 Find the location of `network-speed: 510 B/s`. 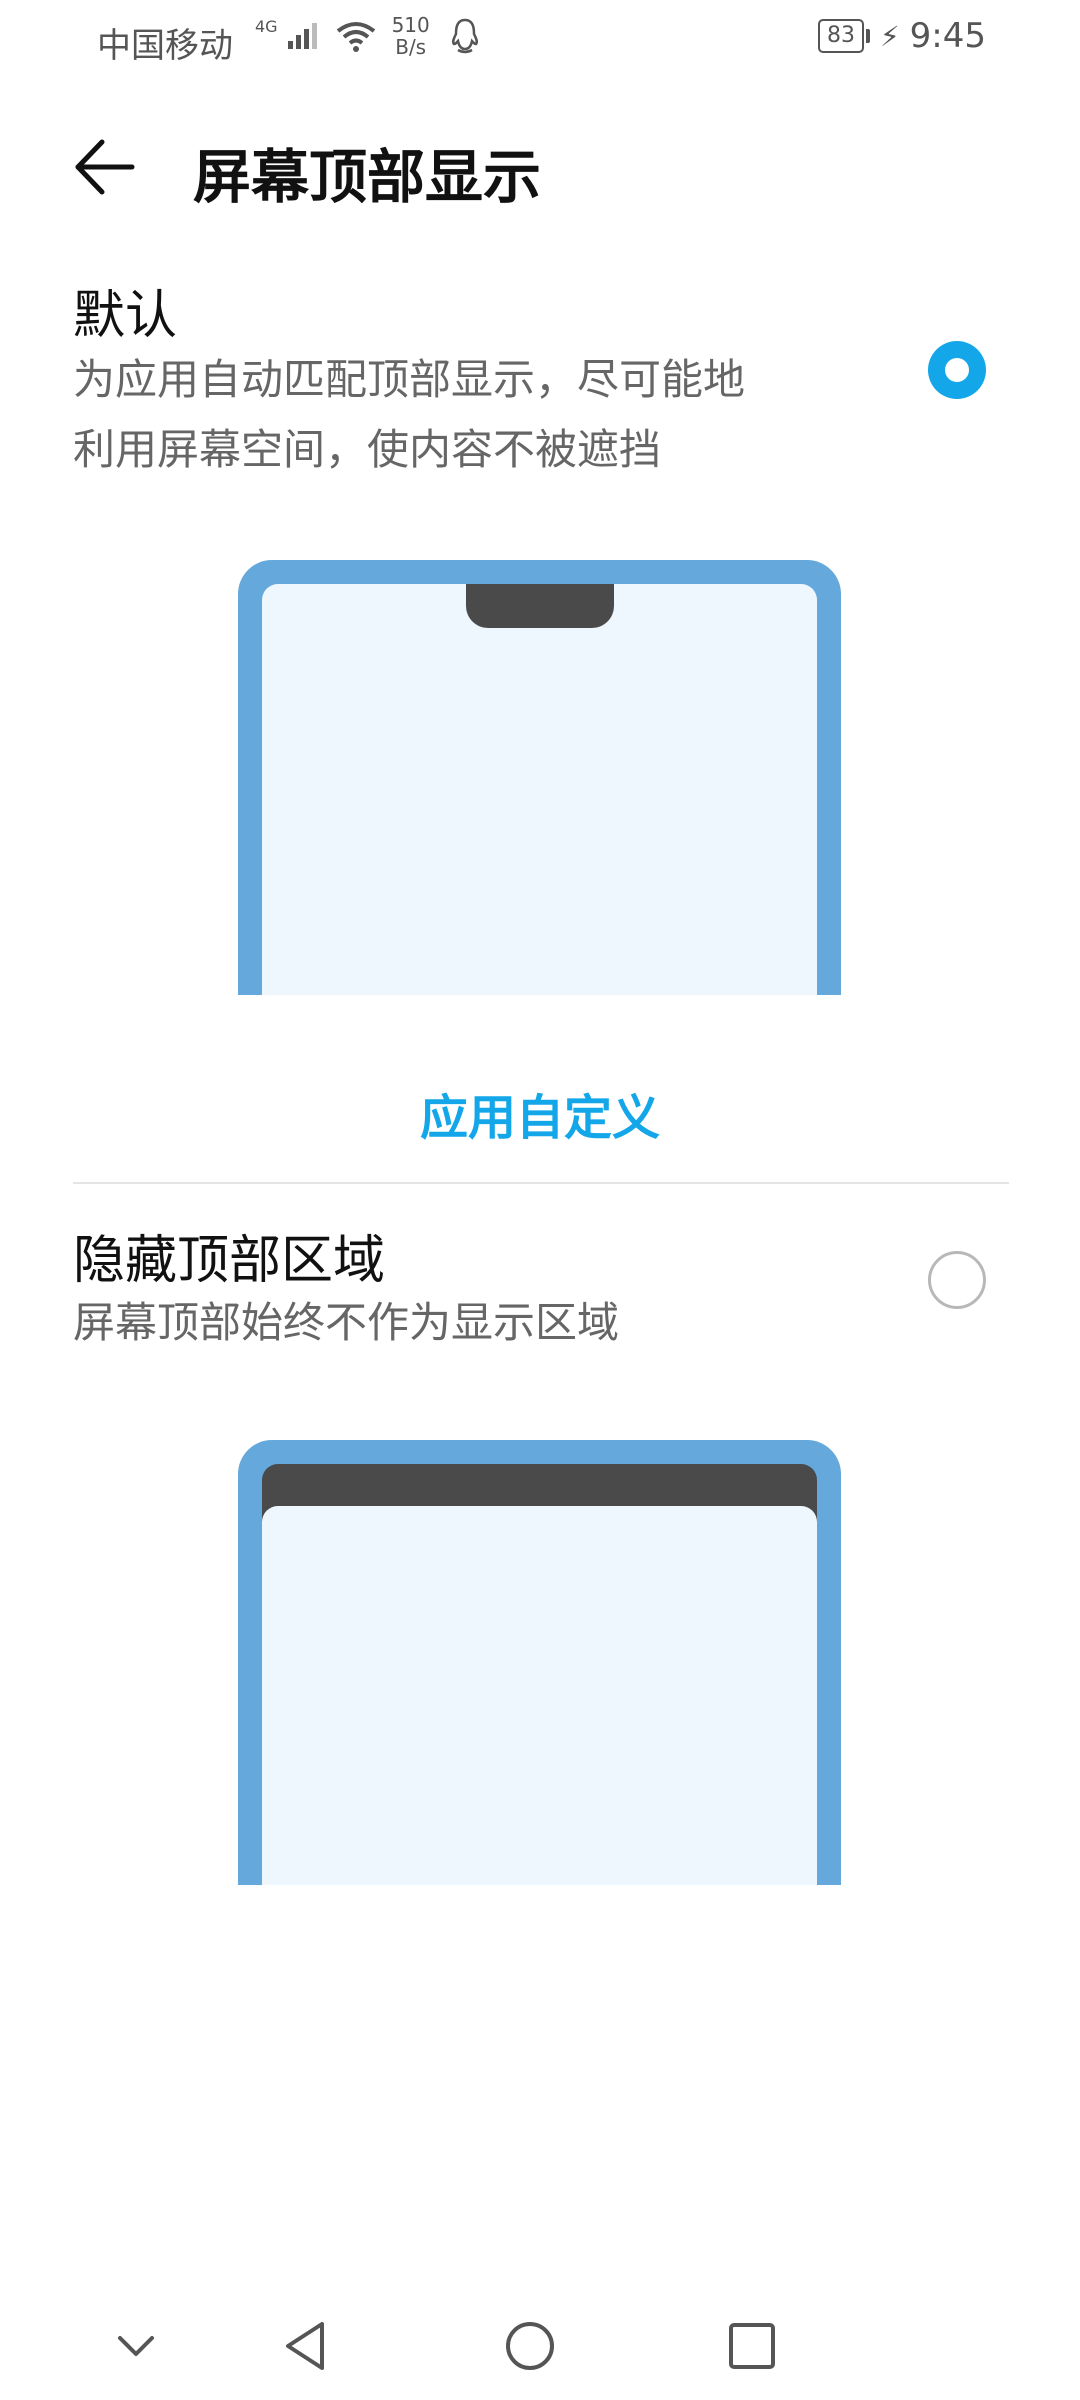

network-speed: 510 B/s is located at coordinates (411, 36).